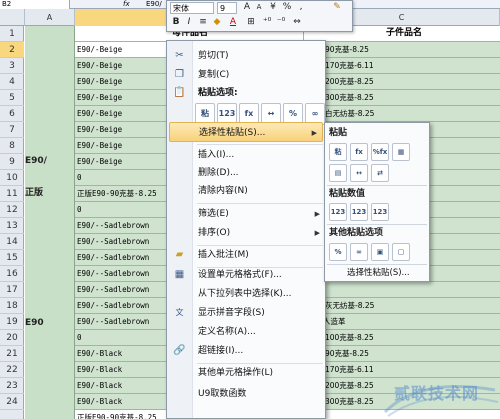  What do you see at coordinates (36, 161) in the screenshot?
I see `column-a-label: E90/` at bounding box center [36, 161].